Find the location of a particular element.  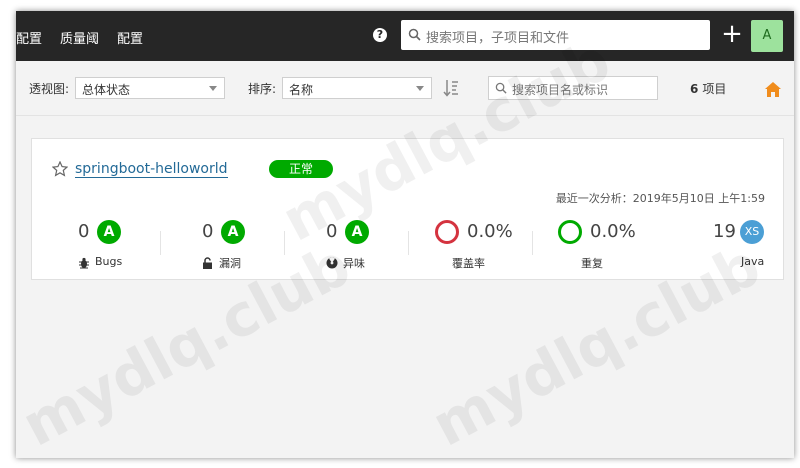

project-name-link: springboot-helloworld is located at coordinates (151, 169).